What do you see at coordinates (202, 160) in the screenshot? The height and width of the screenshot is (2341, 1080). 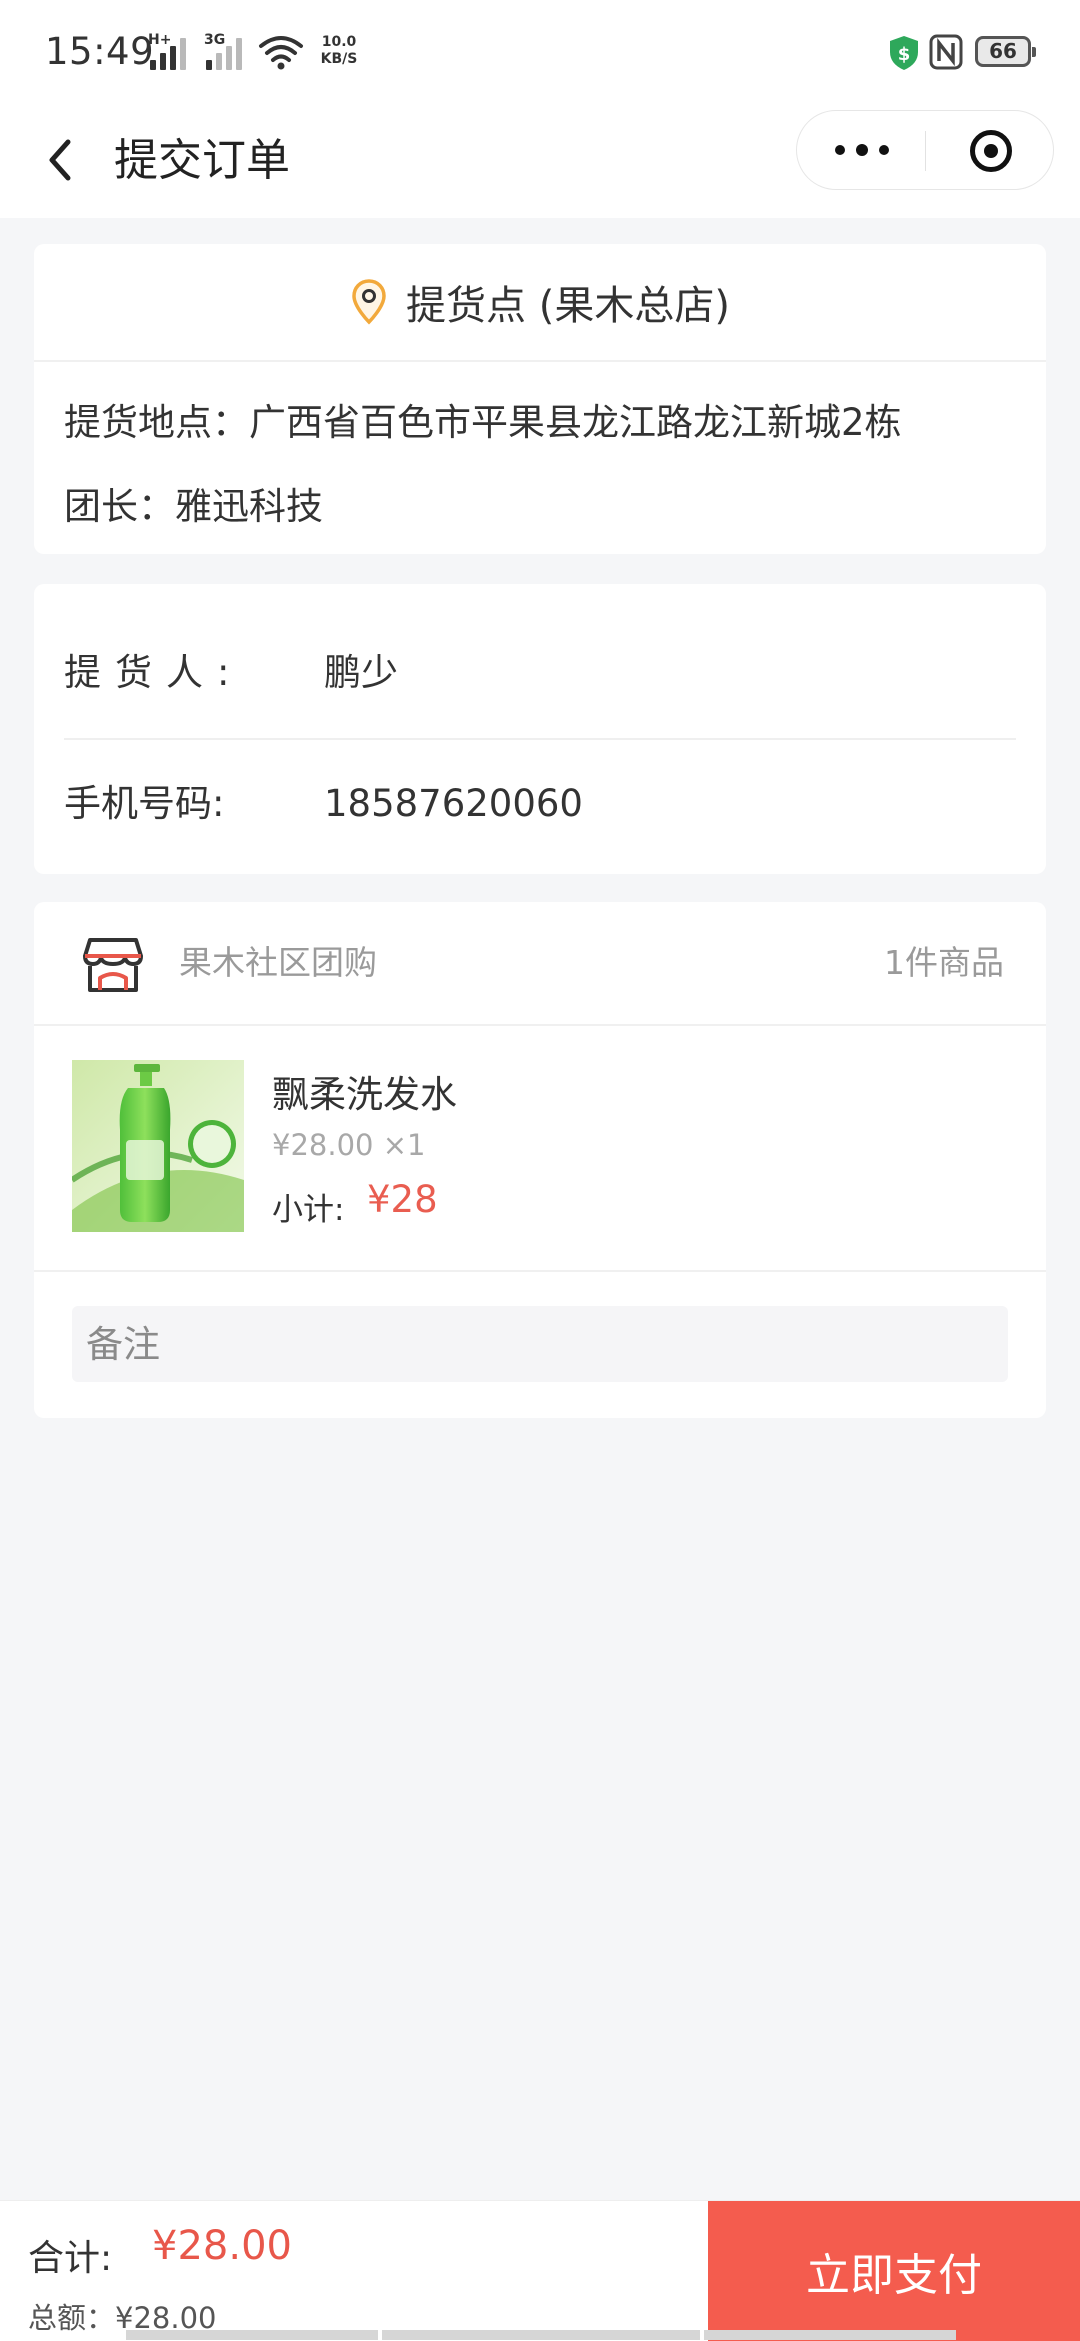 I see `page-title: 提交订单` at bounding box center [202, 160].